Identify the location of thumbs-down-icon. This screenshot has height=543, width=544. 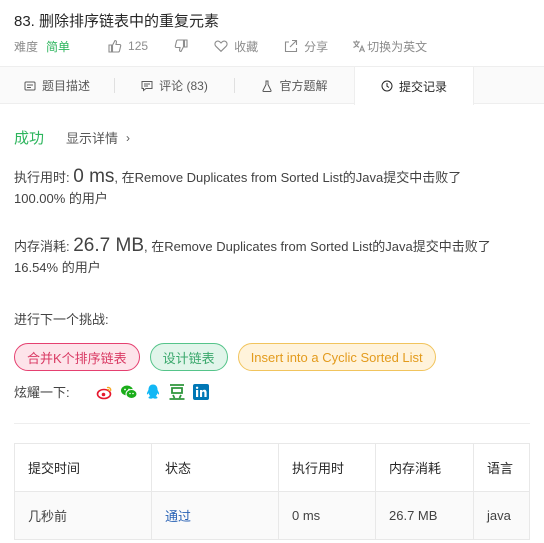
(181, 46).